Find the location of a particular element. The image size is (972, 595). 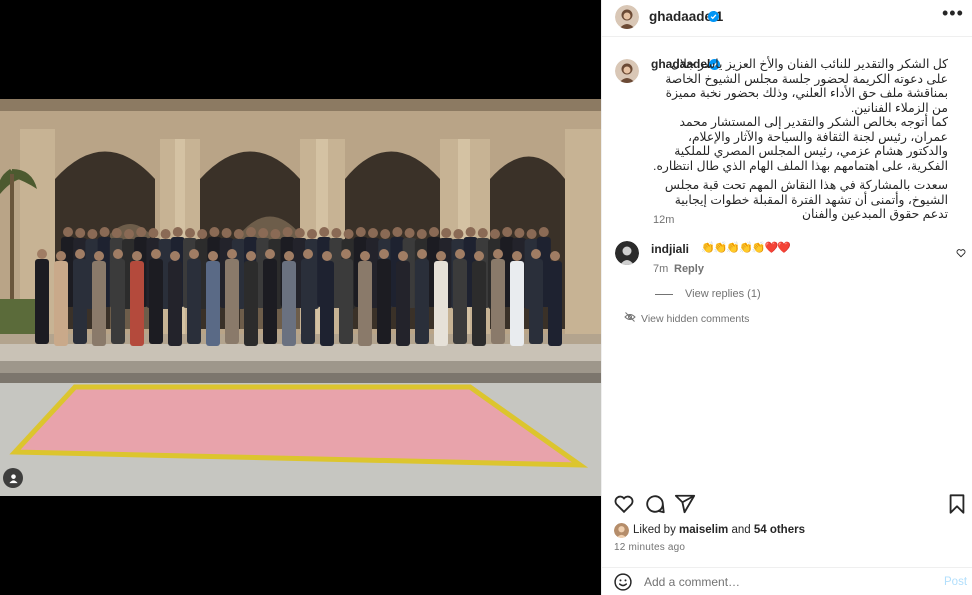

author-avatar is located at coordinates (627, 17).